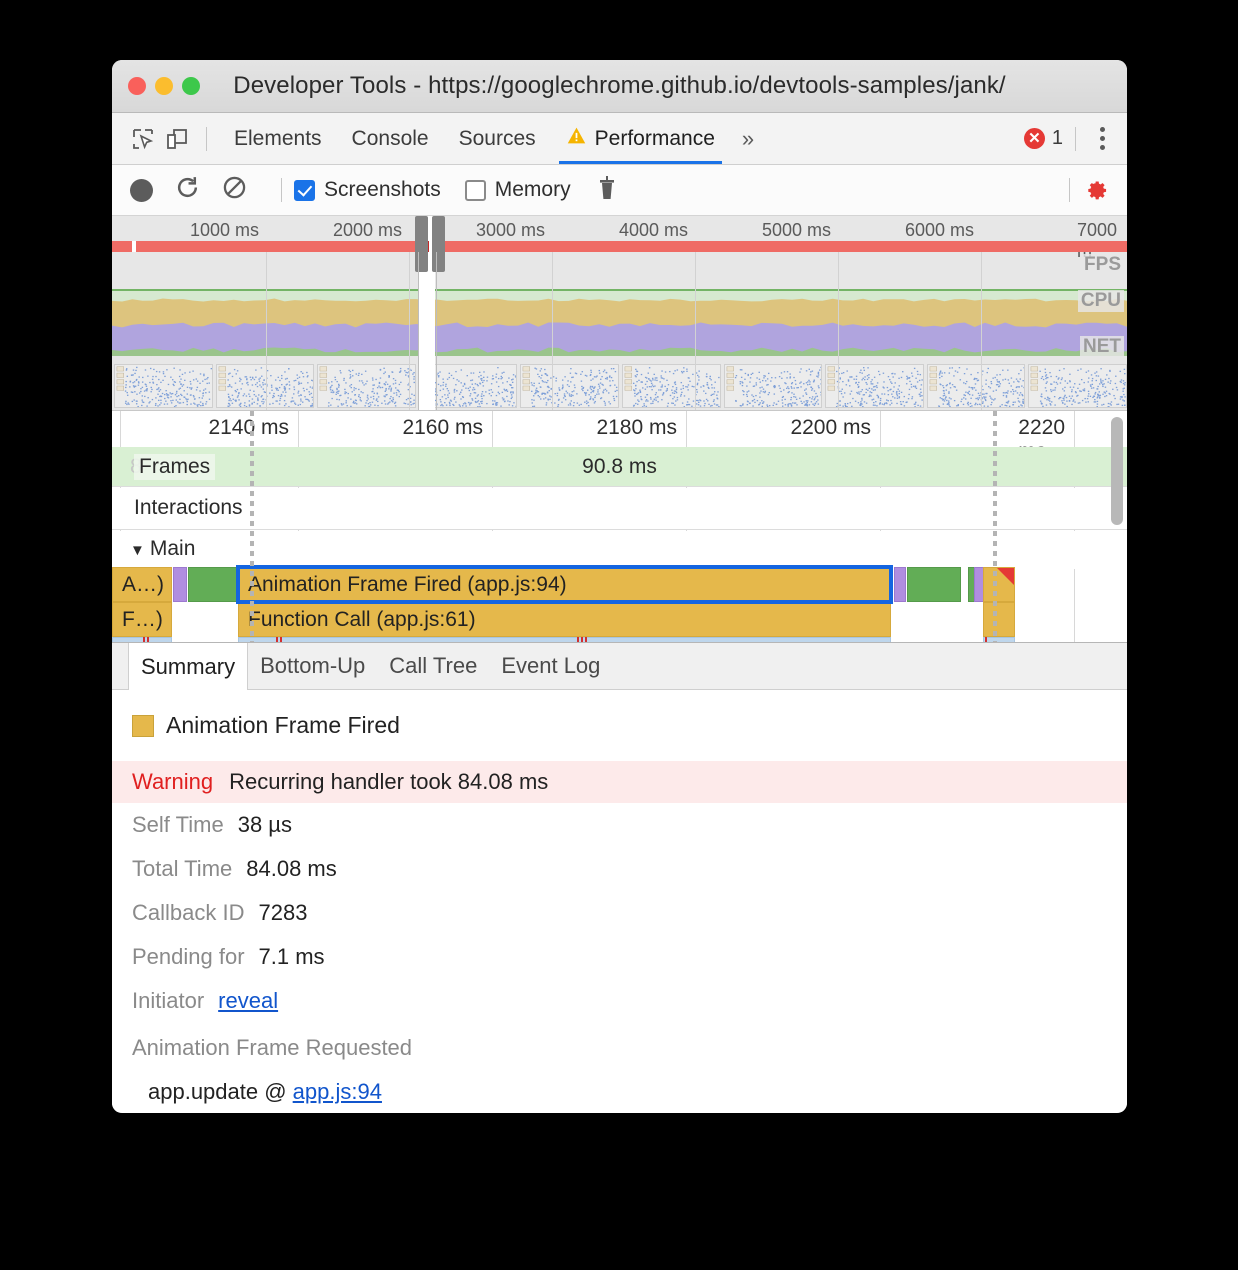 Image resolution: width=1238 pixels, height=1270 pixels. Describe the element at coordinates (177, 139) in the screenshot. I see `device-toolbar-icon` at that location.